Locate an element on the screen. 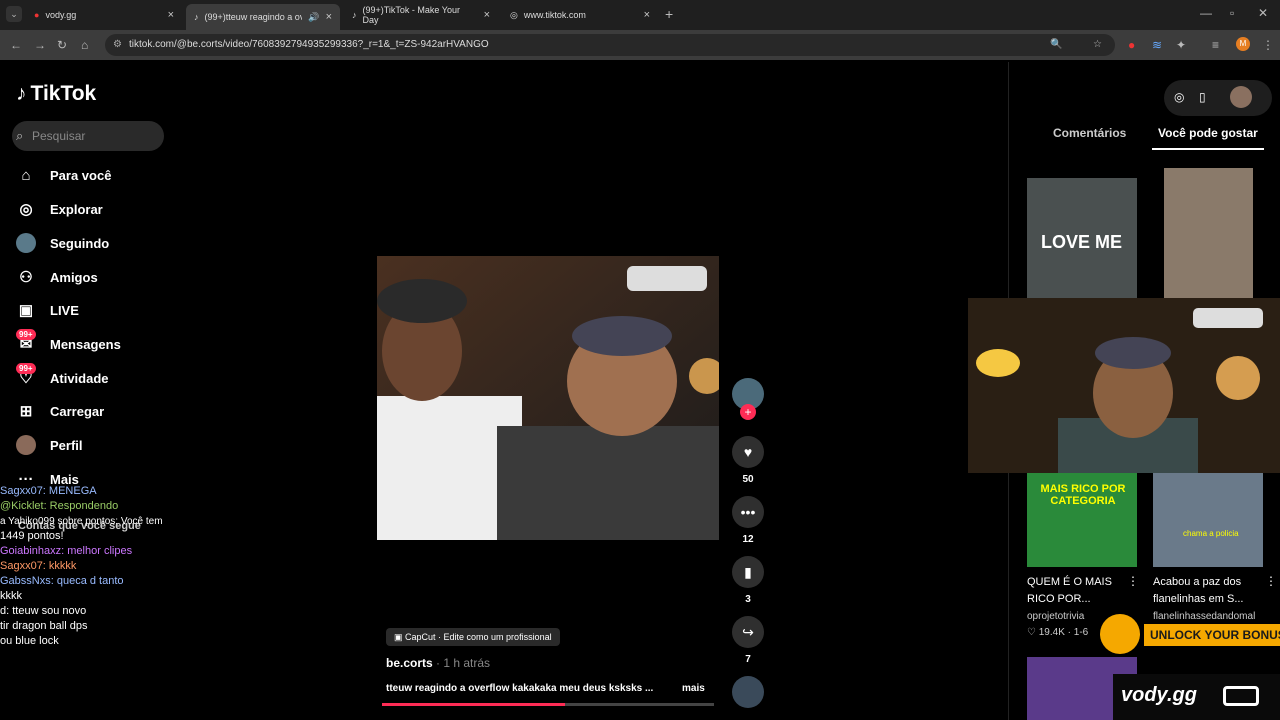 This screenshot has height=720, width=1280. tab-tiktok-video: ♪ (99+)tteuw reagindo a over 🔊 × is located at coordinates (263, 17).